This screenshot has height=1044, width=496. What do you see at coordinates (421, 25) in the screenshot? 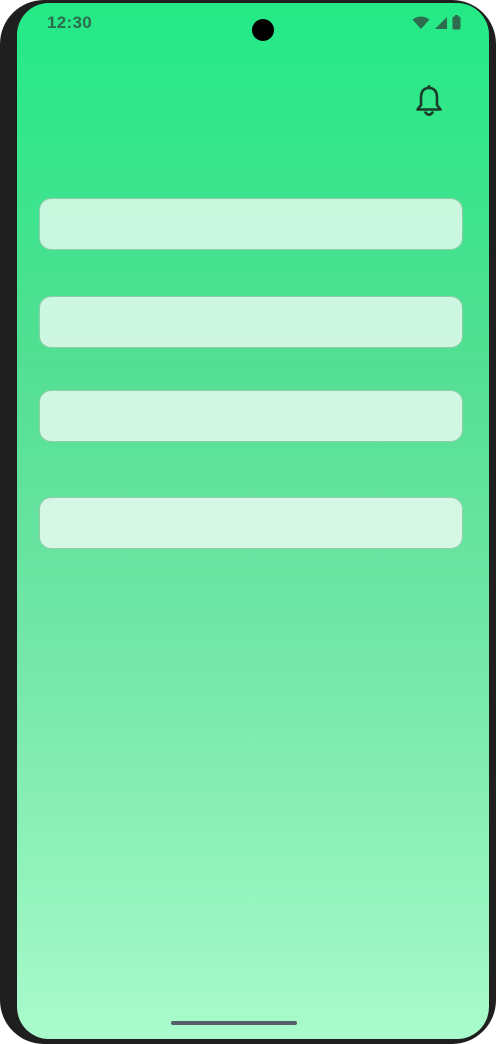
I see `wifi-icon` at bounding box center [421, 25].